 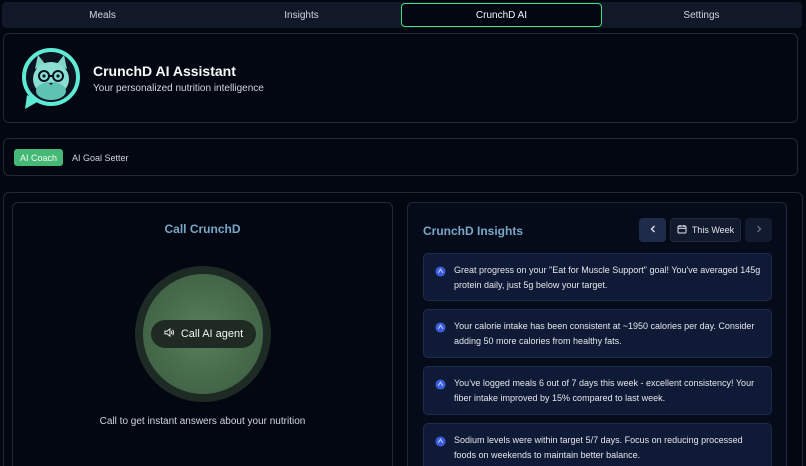 I want to click on call-panel-title: Call CrunchD, so click(x=202, y=229).